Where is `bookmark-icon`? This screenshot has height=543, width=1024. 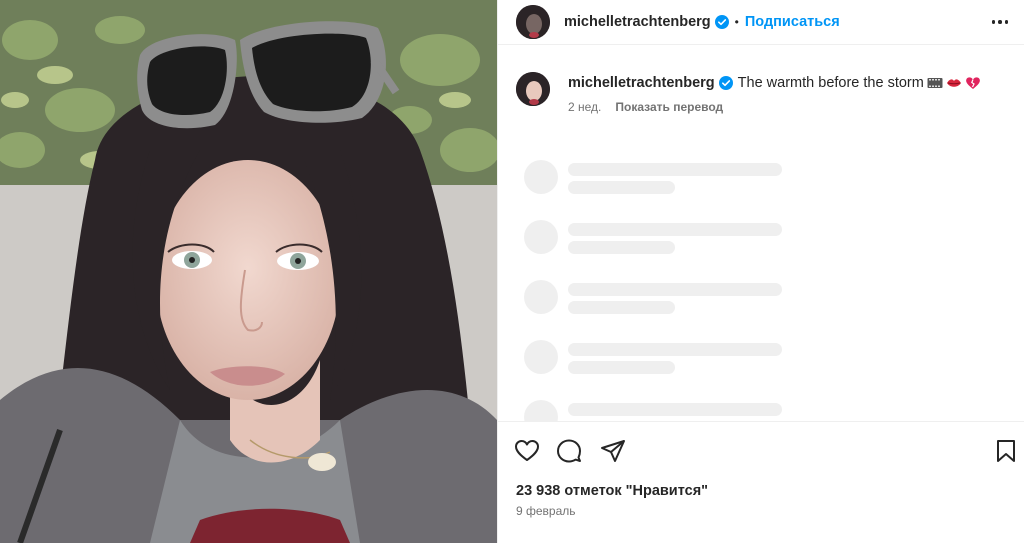
bookmark-icon is located at coordinates (1006, 451).